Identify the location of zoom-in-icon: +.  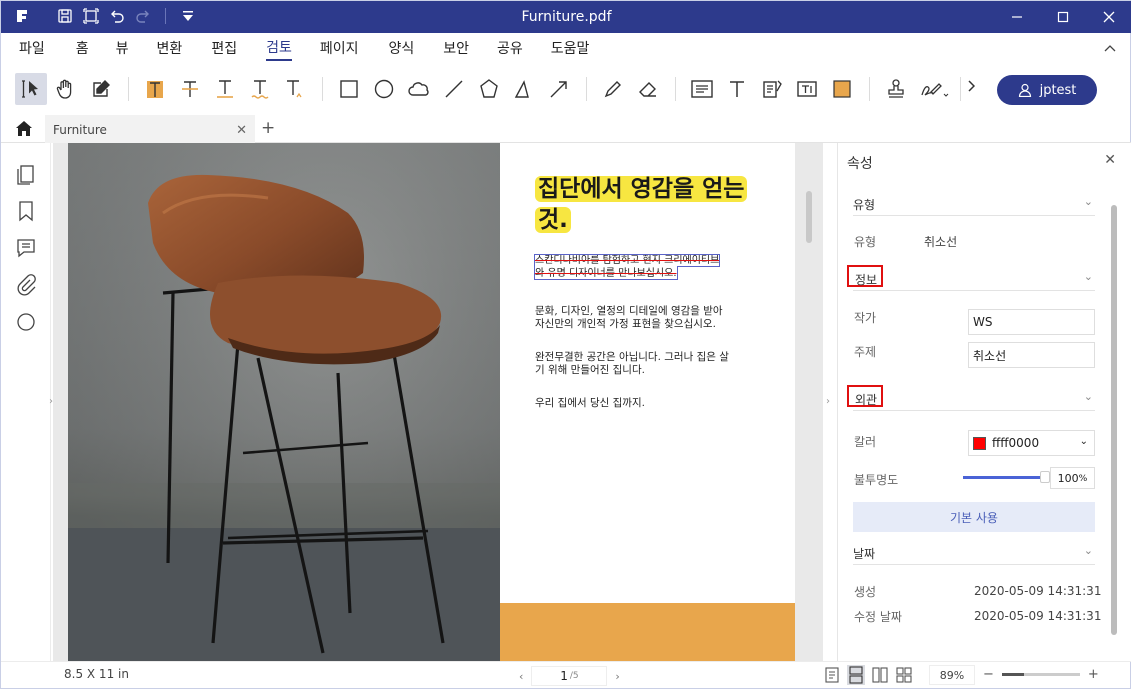
(1093, 674).